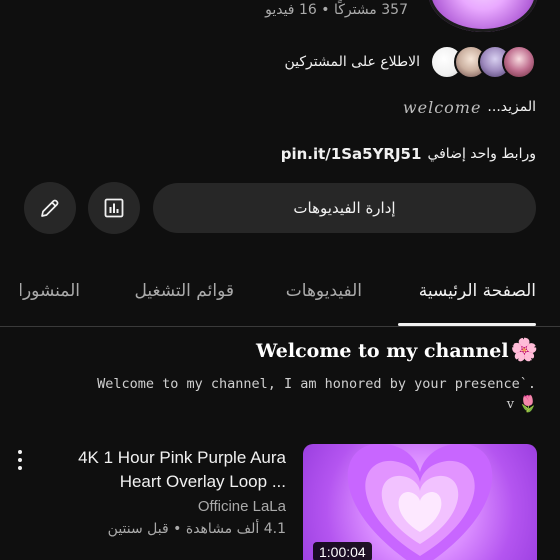  Describe the element at coordinates (242, 506) in the screenshot. I see `video-channel-name: Officine LaLa` at that location.